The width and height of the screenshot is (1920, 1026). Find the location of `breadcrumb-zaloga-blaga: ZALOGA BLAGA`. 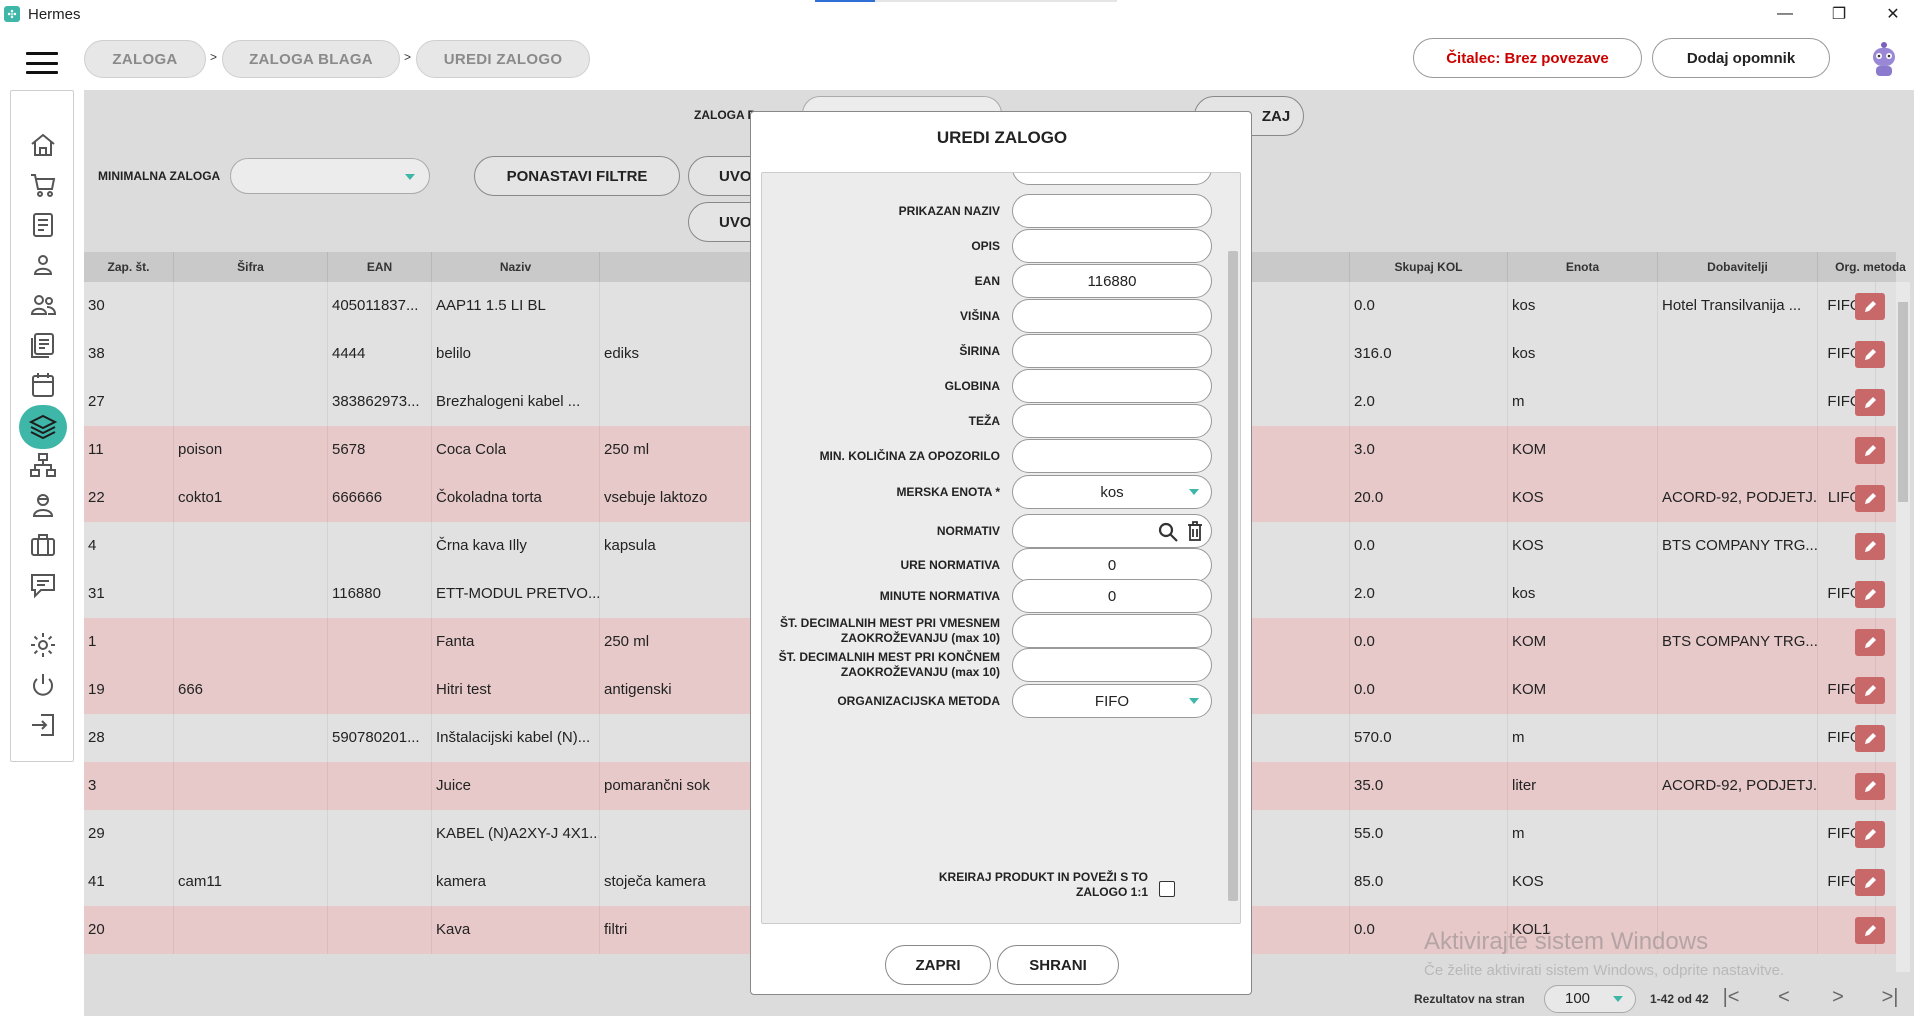

breadcrumb-zaloga-blaga: ZALOGA BLAGA is located at coordinates (311, 59).